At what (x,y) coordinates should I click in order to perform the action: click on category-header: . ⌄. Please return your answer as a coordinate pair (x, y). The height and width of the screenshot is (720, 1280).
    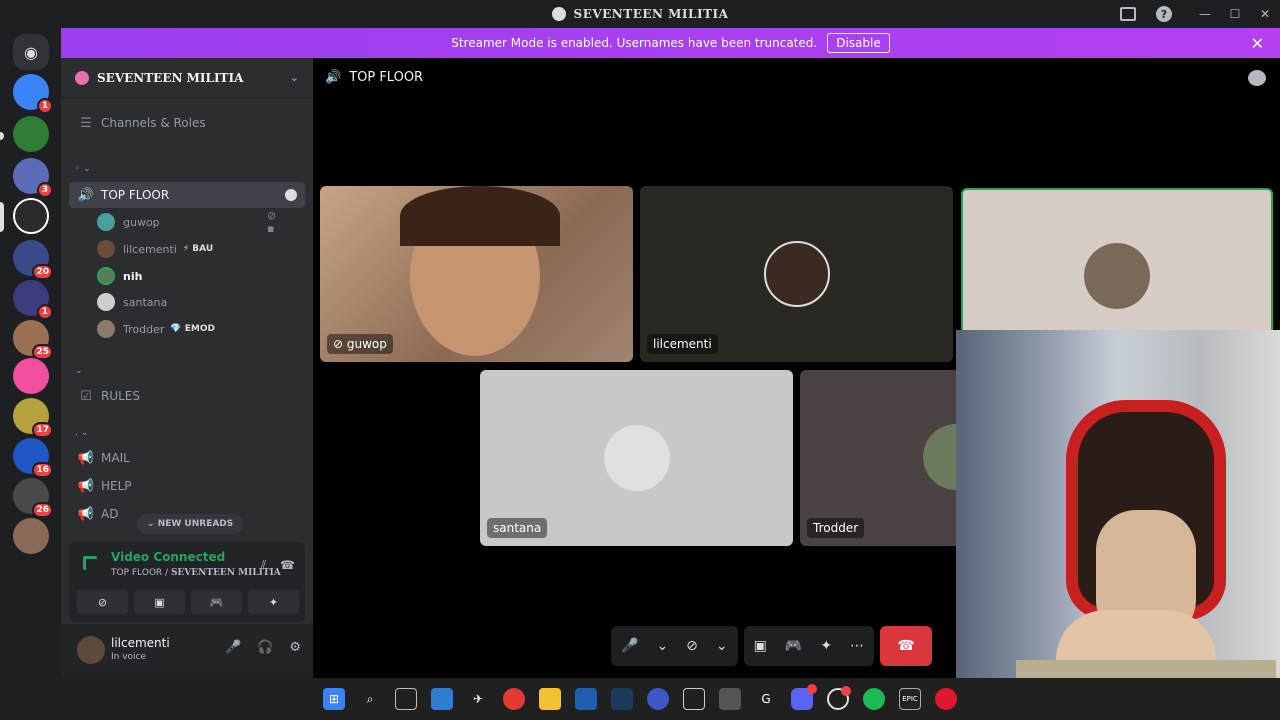
    Looking at the image, I should click on (81, 433).